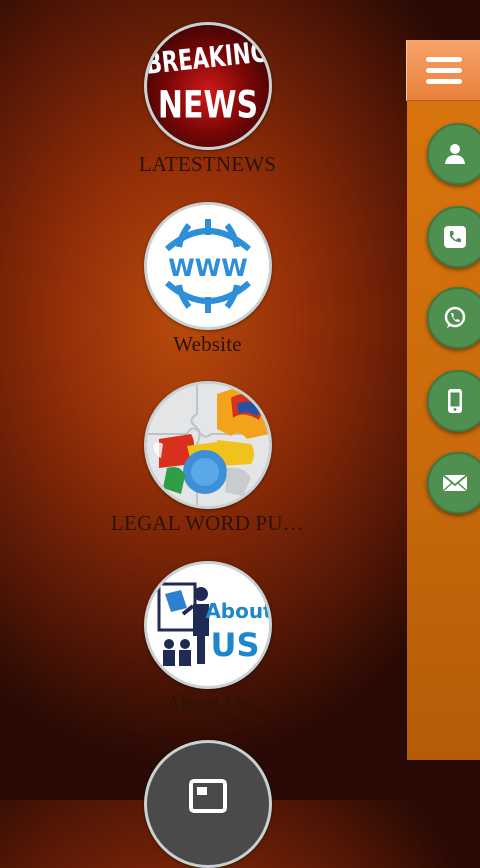  Describe the element at coordinates (207, 164) in the screenshot. I see `tile-label: LATESTNEWS` at that location.